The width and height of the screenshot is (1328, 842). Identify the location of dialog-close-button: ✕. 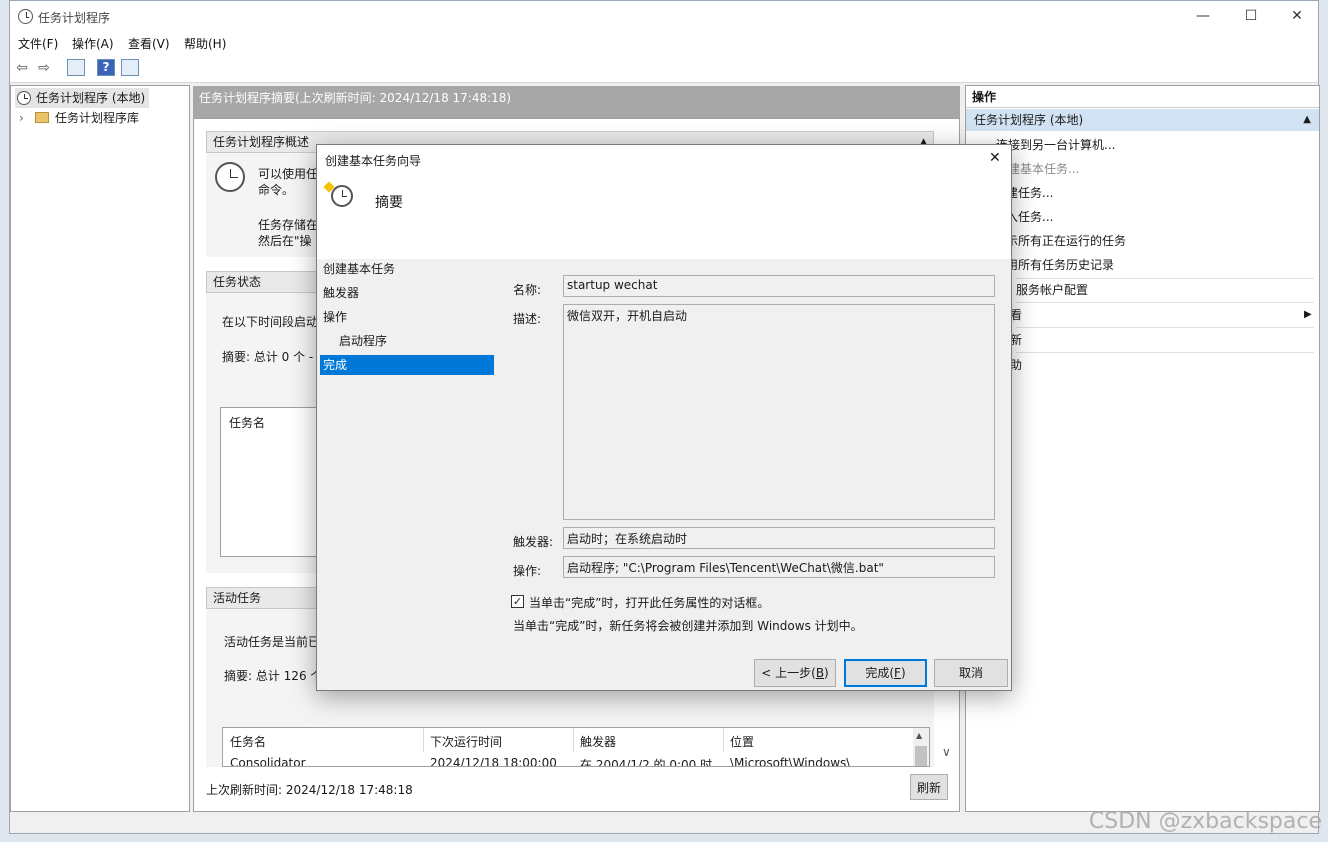
(995, 158).